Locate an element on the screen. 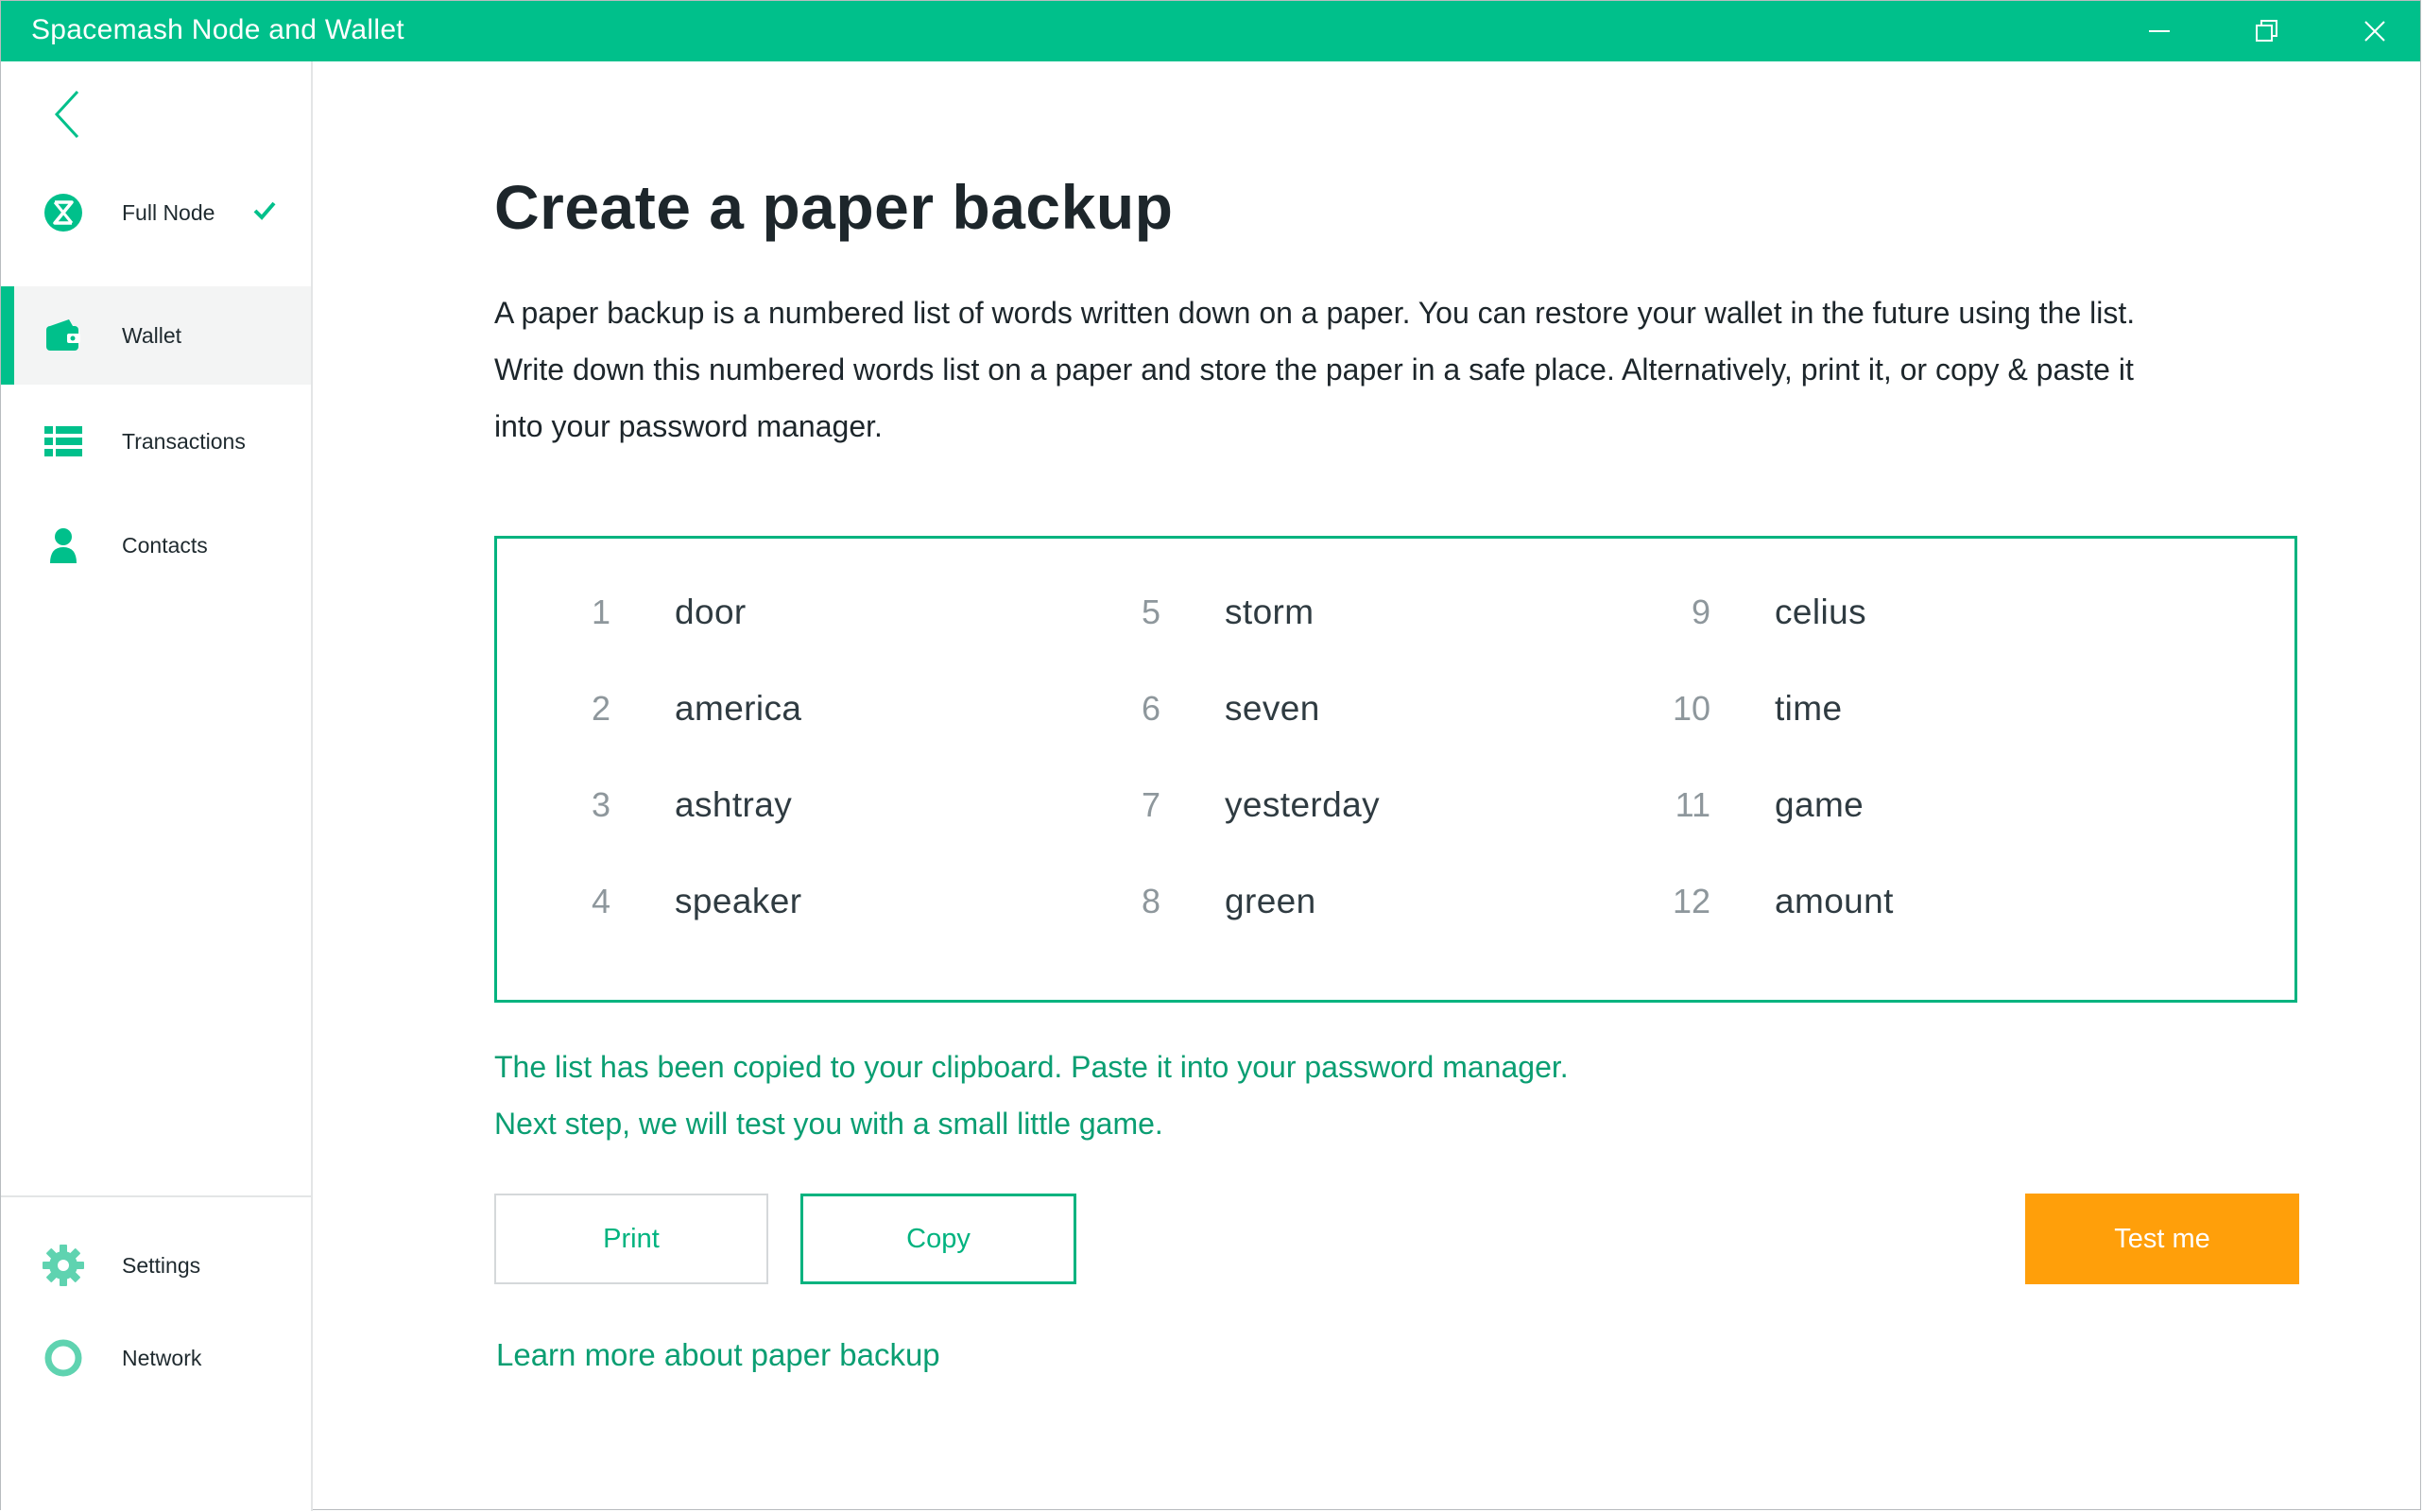  print-button: Print is located at coordinates (631, 1239).